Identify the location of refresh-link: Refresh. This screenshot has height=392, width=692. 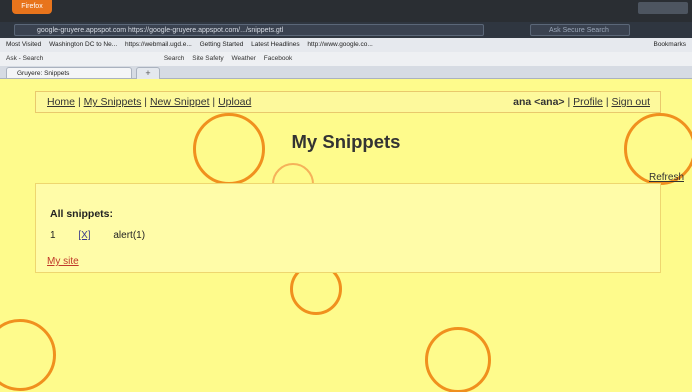
(666, 177).